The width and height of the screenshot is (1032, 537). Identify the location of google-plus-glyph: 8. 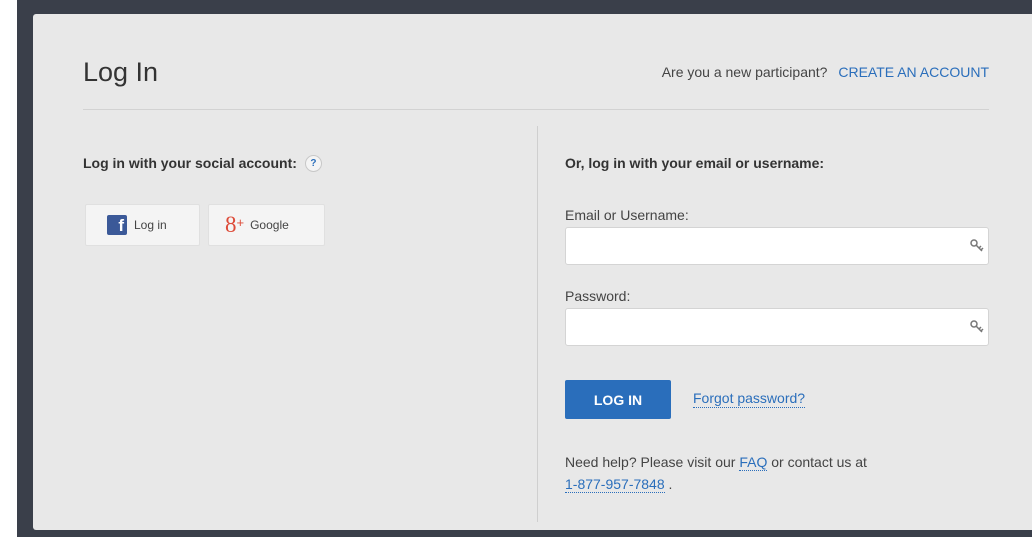
(231, 224).